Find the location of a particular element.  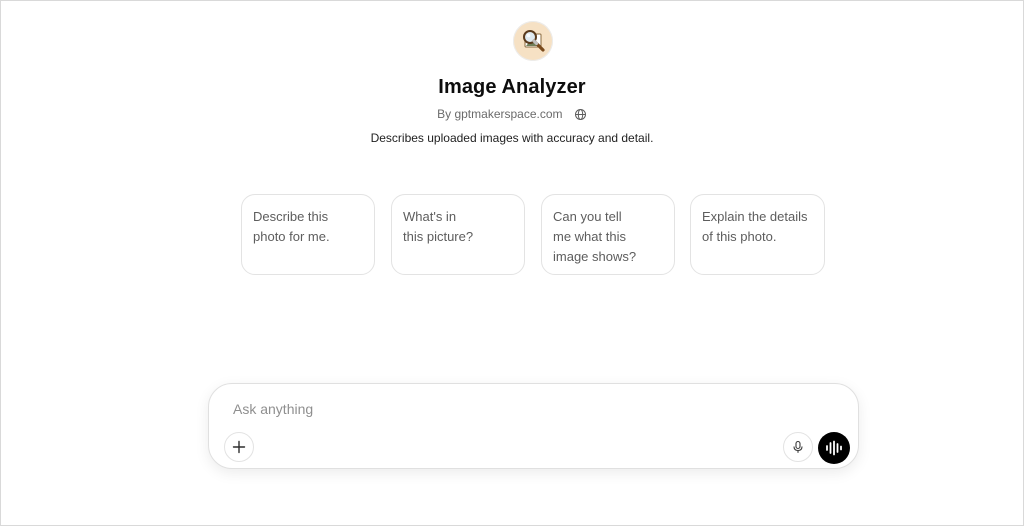

magnifier-picture-icon is located at coordinates (534, 41).